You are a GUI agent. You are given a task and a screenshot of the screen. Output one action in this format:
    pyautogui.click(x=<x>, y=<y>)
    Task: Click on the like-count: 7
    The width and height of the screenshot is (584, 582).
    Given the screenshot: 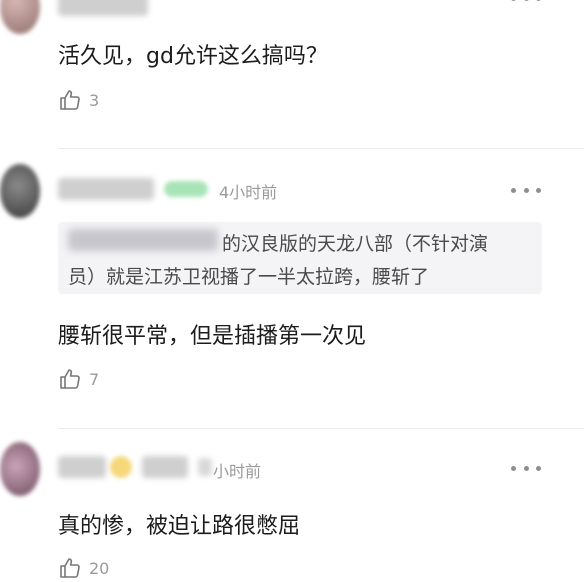 What is the action you would take?
    pyautogui.click(x=94, y=379)
    